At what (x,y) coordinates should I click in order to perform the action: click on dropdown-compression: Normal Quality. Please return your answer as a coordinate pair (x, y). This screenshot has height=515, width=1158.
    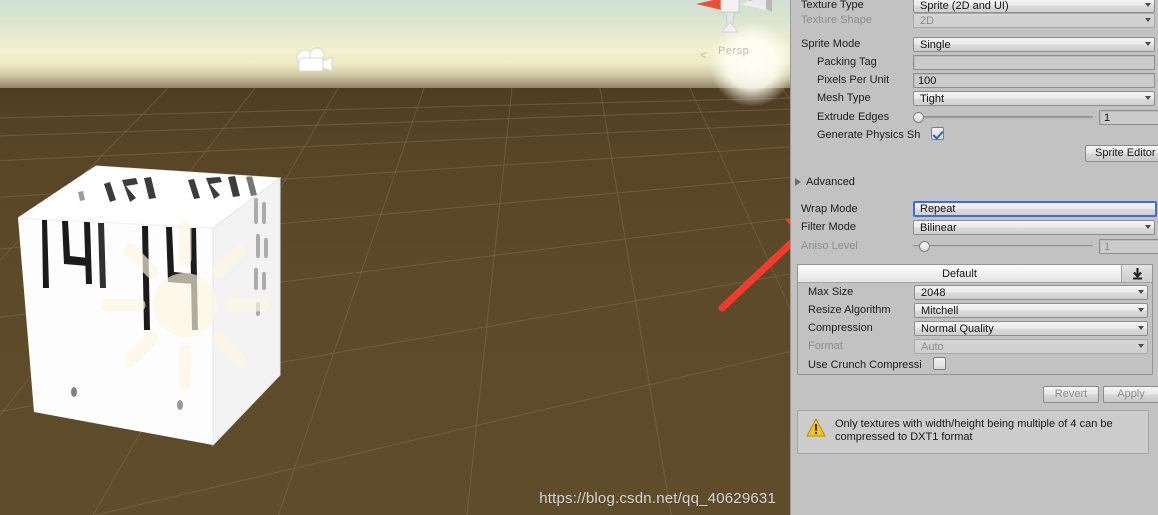
    Looking at the image, I should click on (1031, 328).